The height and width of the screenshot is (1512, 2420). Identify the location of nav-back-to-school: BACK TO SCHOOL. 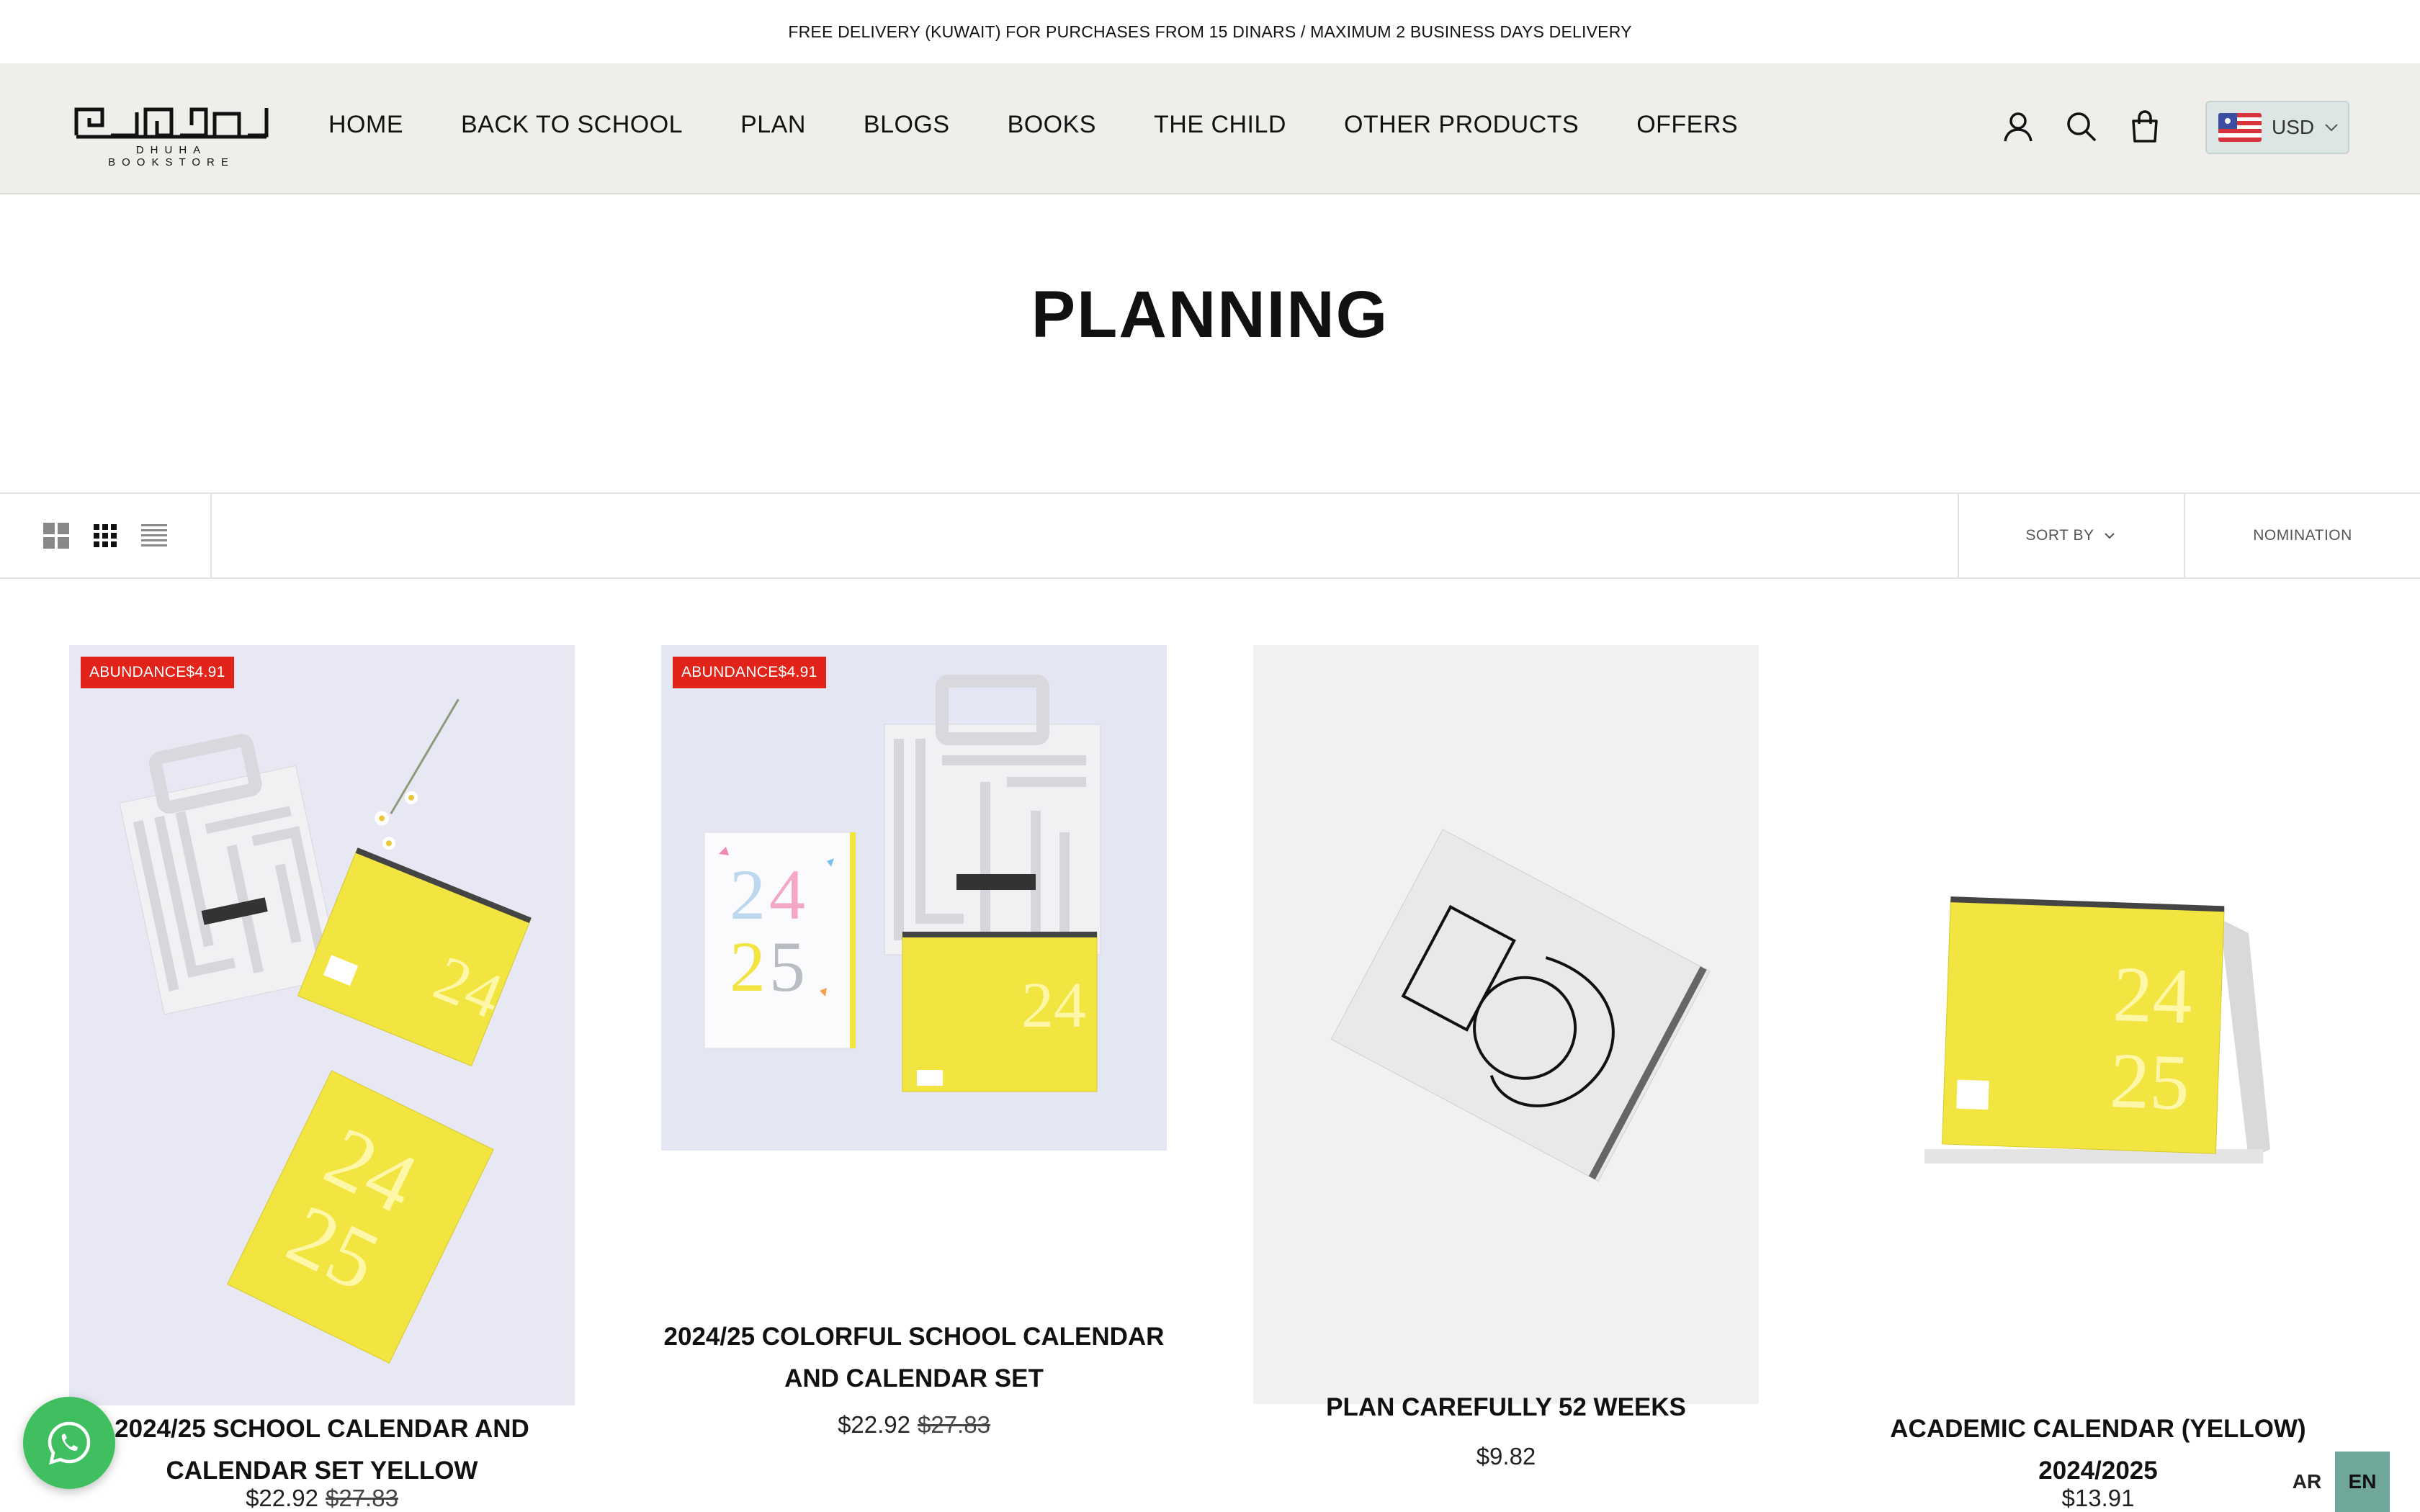
(572, 125).